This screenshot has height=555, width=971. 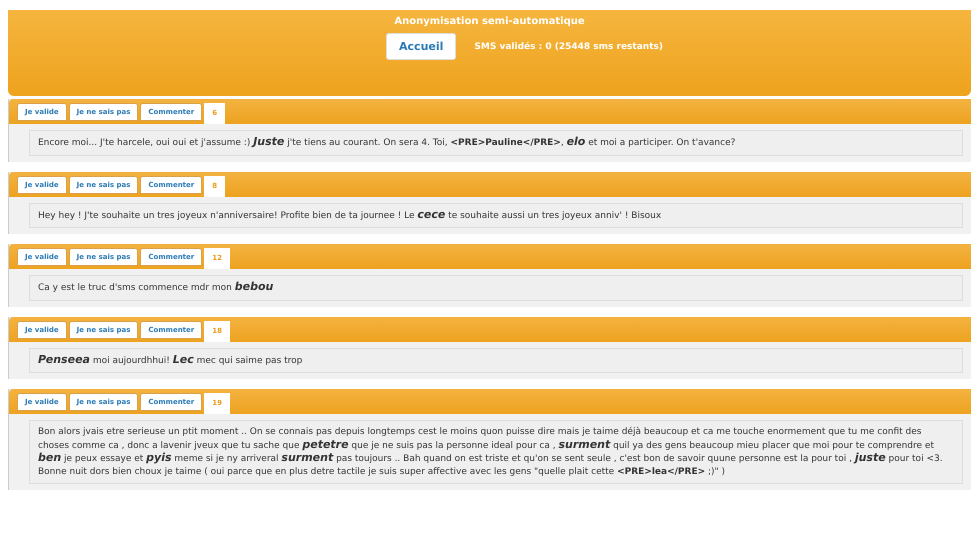 What do you see at coordinates (496, 360) in the screenshot?
I see `message-text: Penseea moi aujourdhhui! Lec mec qui saime pas trop` at bounding box center [496, 360].